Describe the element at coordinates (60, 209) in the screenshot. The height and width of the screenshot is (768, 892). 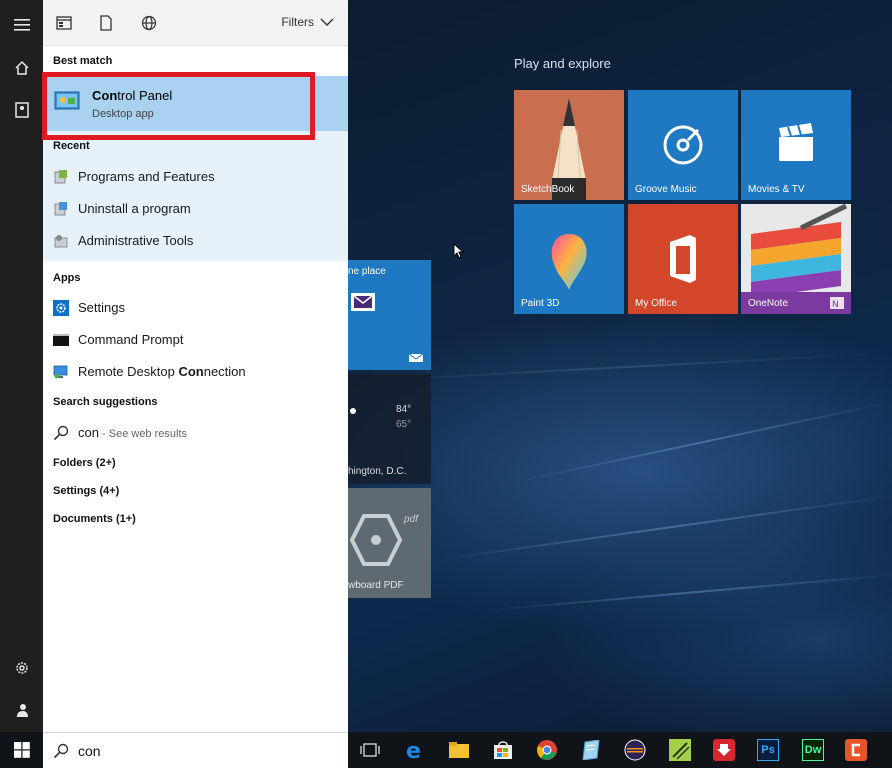
I see `uninstall-icon` at that location.